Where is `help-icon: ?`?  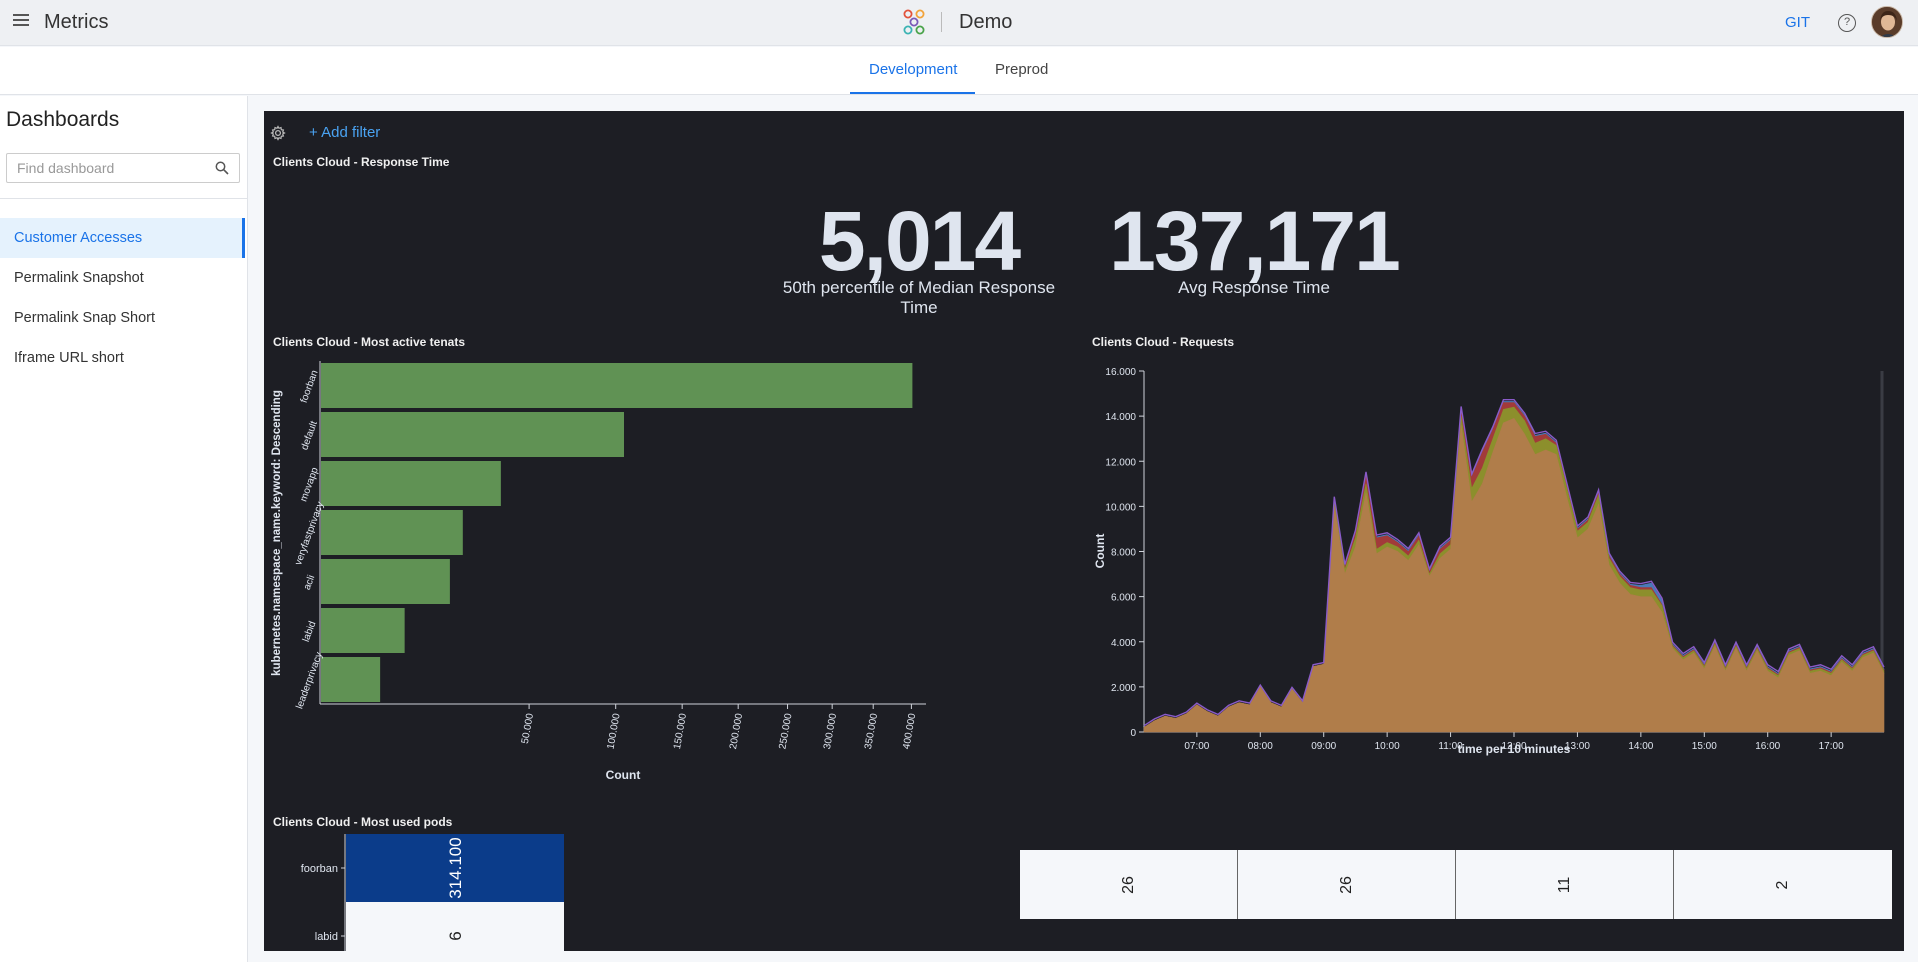
help-icon: ? is located at coordinates (1847, 23).